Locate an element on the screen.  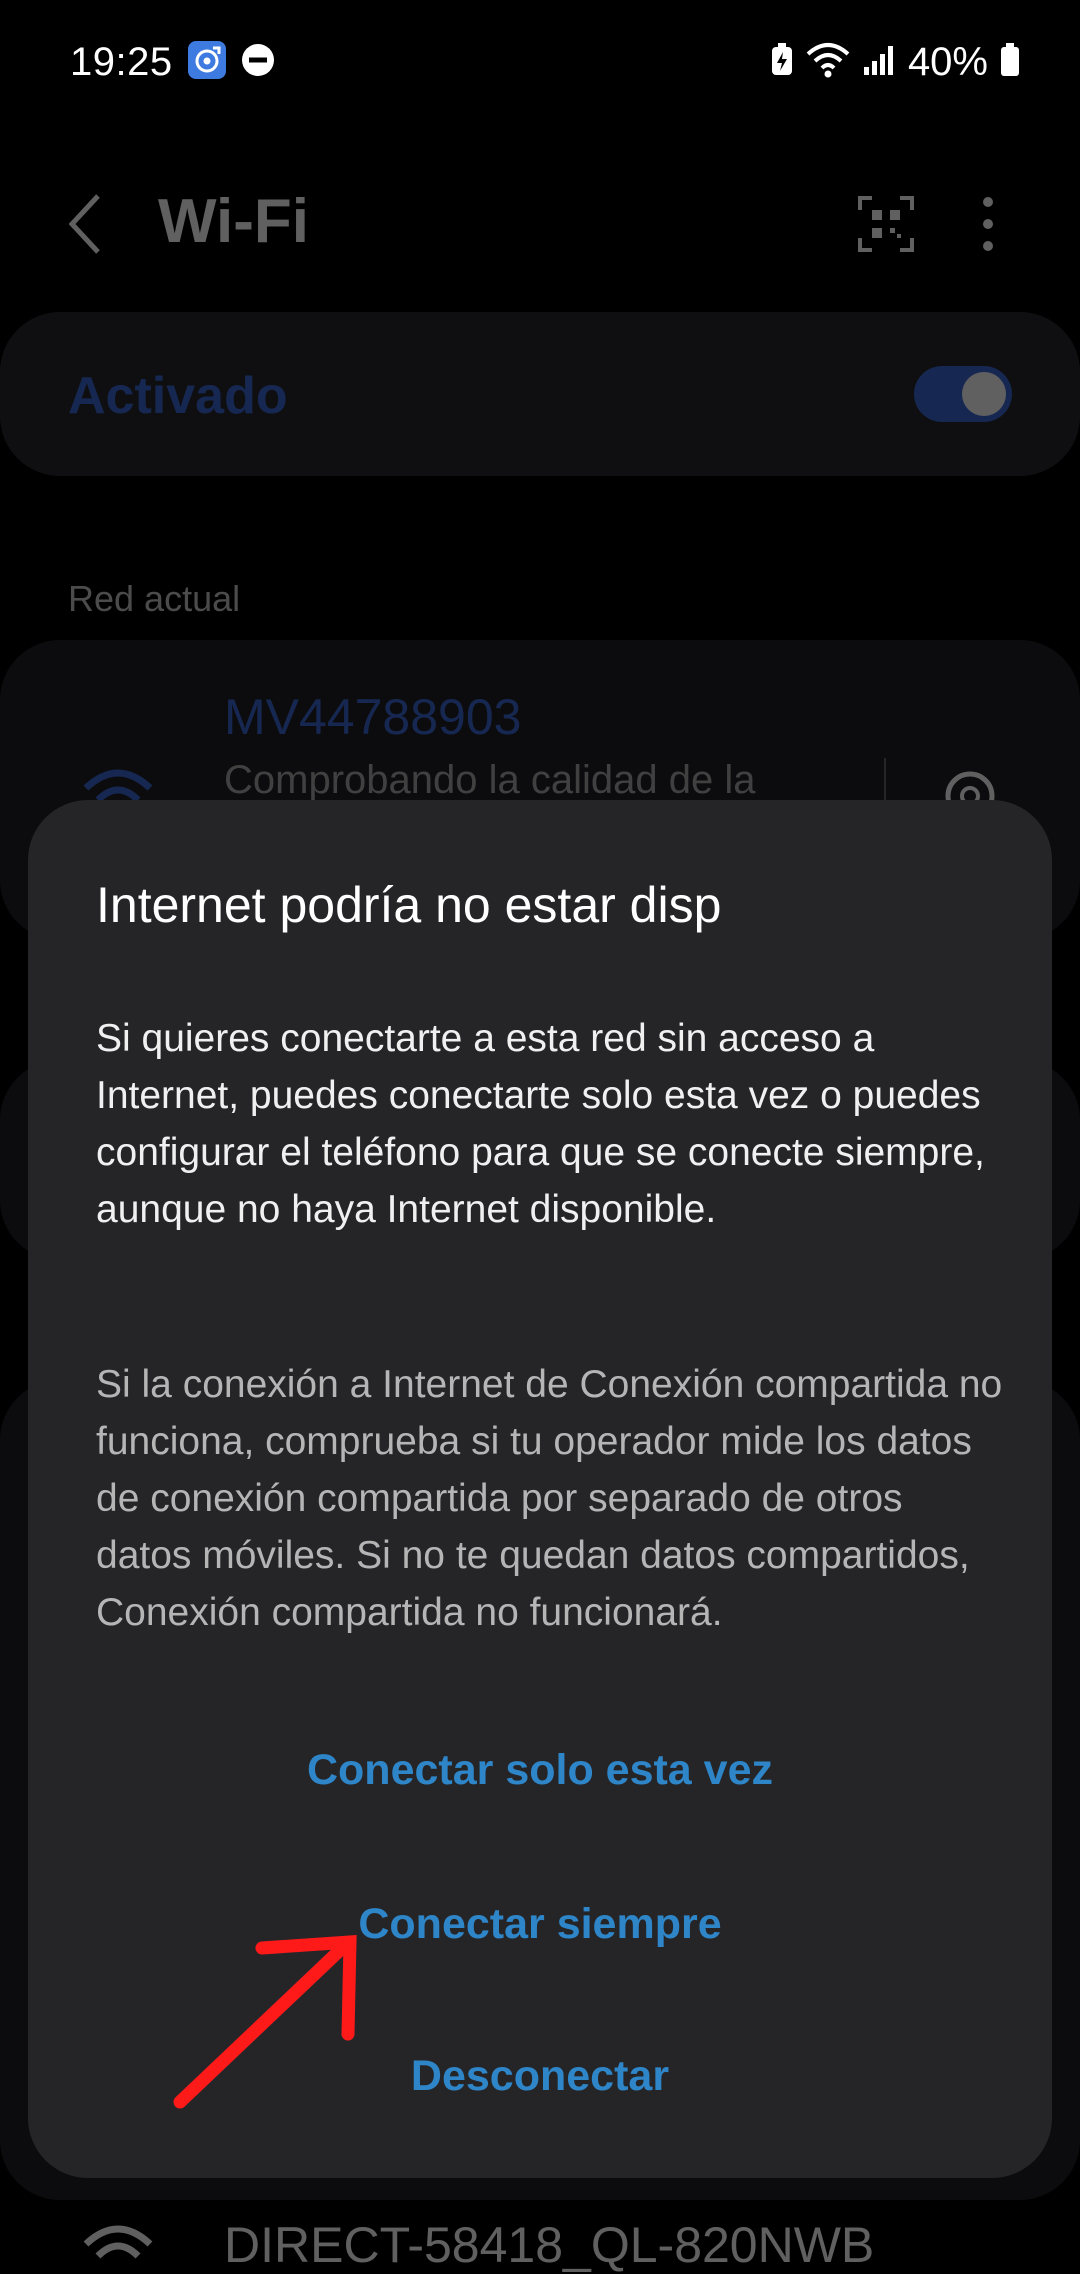
status-time: 19:25 is located at coordinates (121, 61).